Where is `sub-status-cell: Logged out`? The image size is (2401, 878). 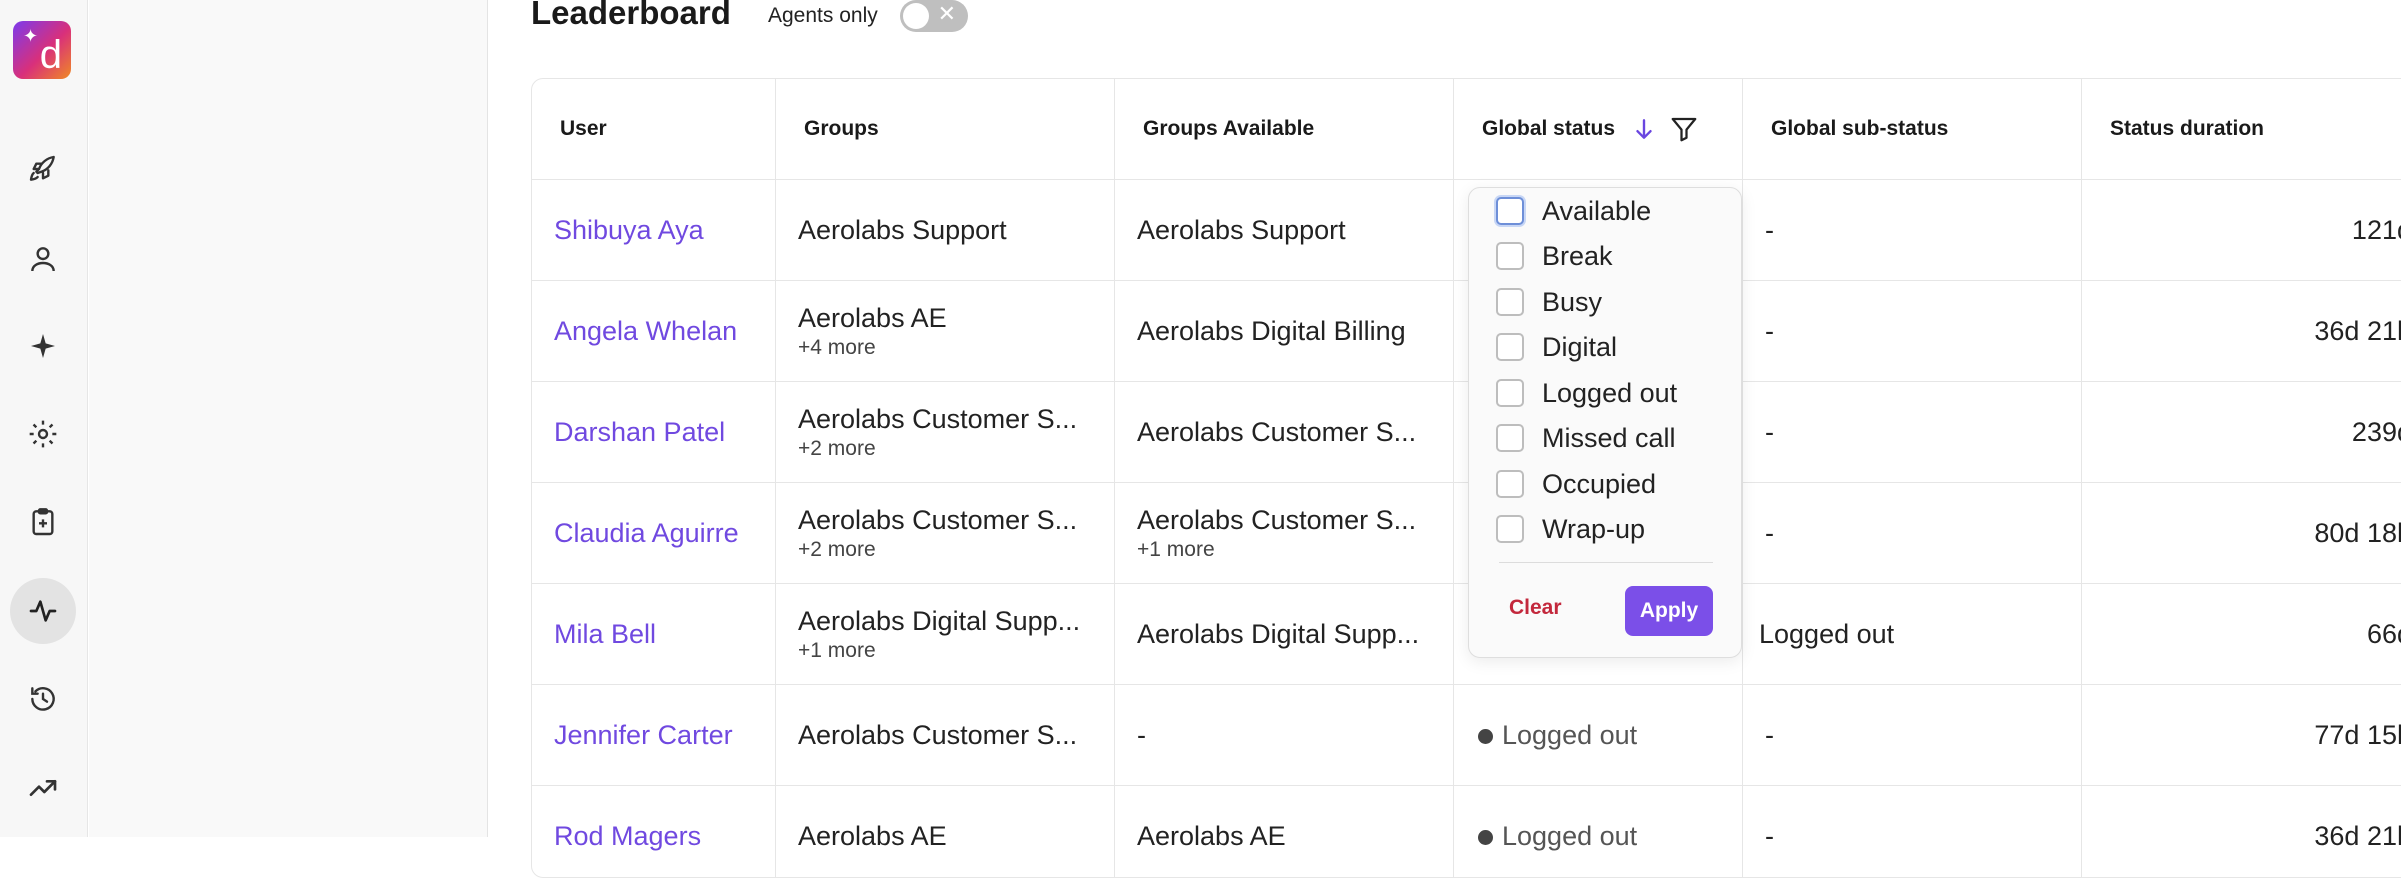
sub-status-cell: Logged out is located at coordinates (1912, 634).